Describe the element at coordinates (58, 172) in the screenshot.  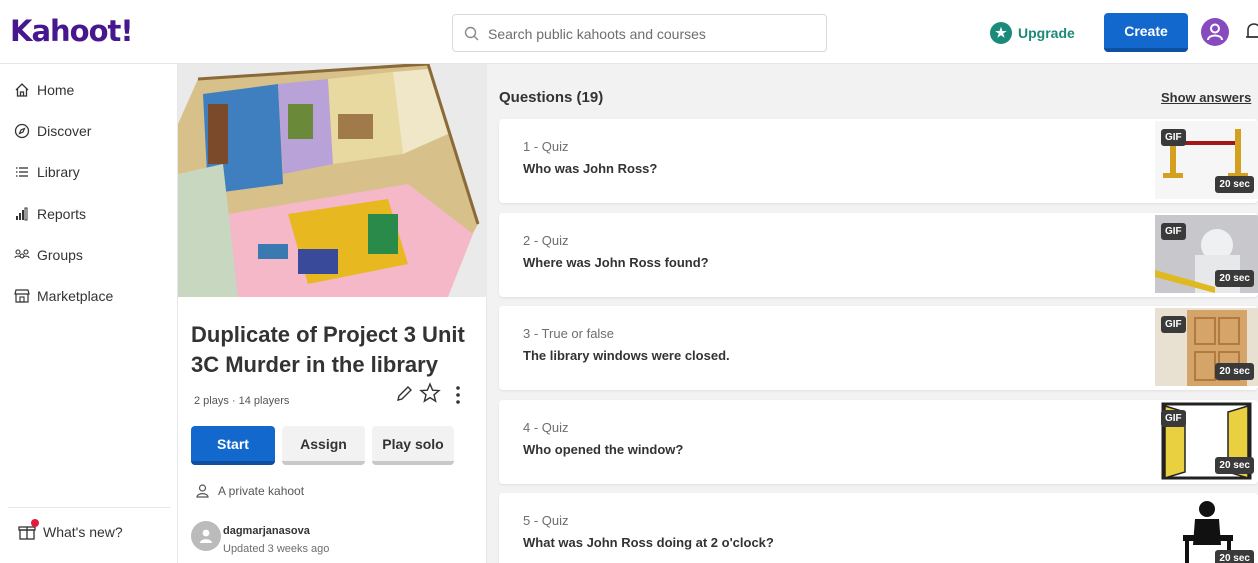
I see `sidebar-item-label: Library` at that location.